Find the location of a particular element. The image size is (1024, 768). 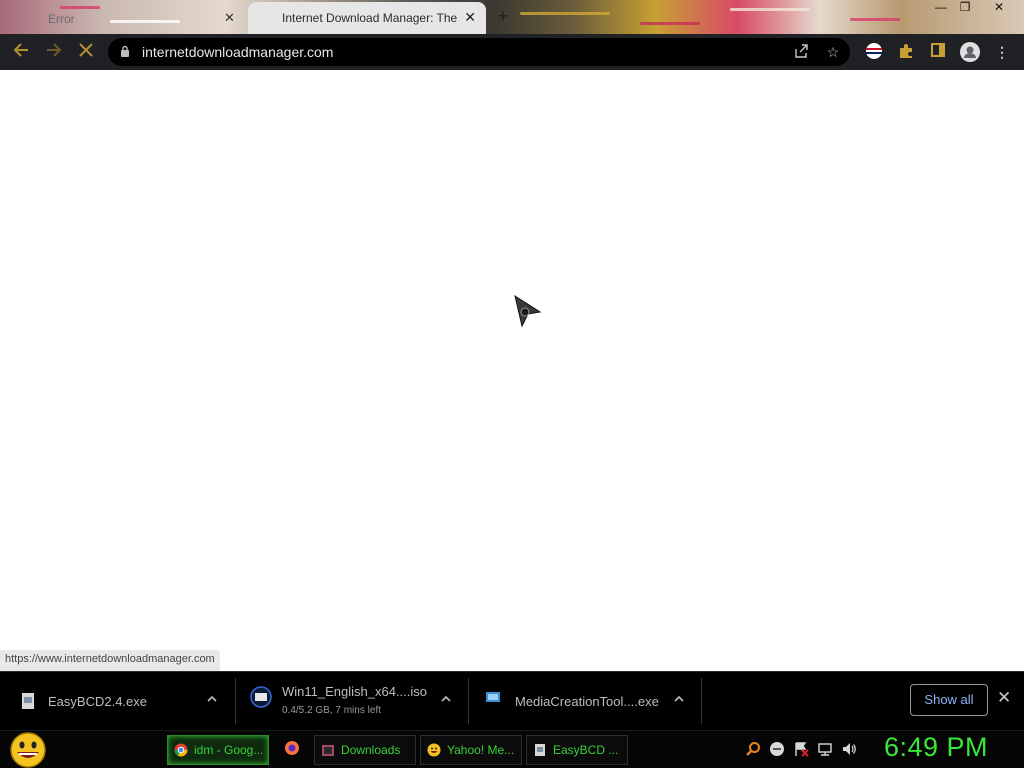

volume-icon is located at coordinates (849, 749).